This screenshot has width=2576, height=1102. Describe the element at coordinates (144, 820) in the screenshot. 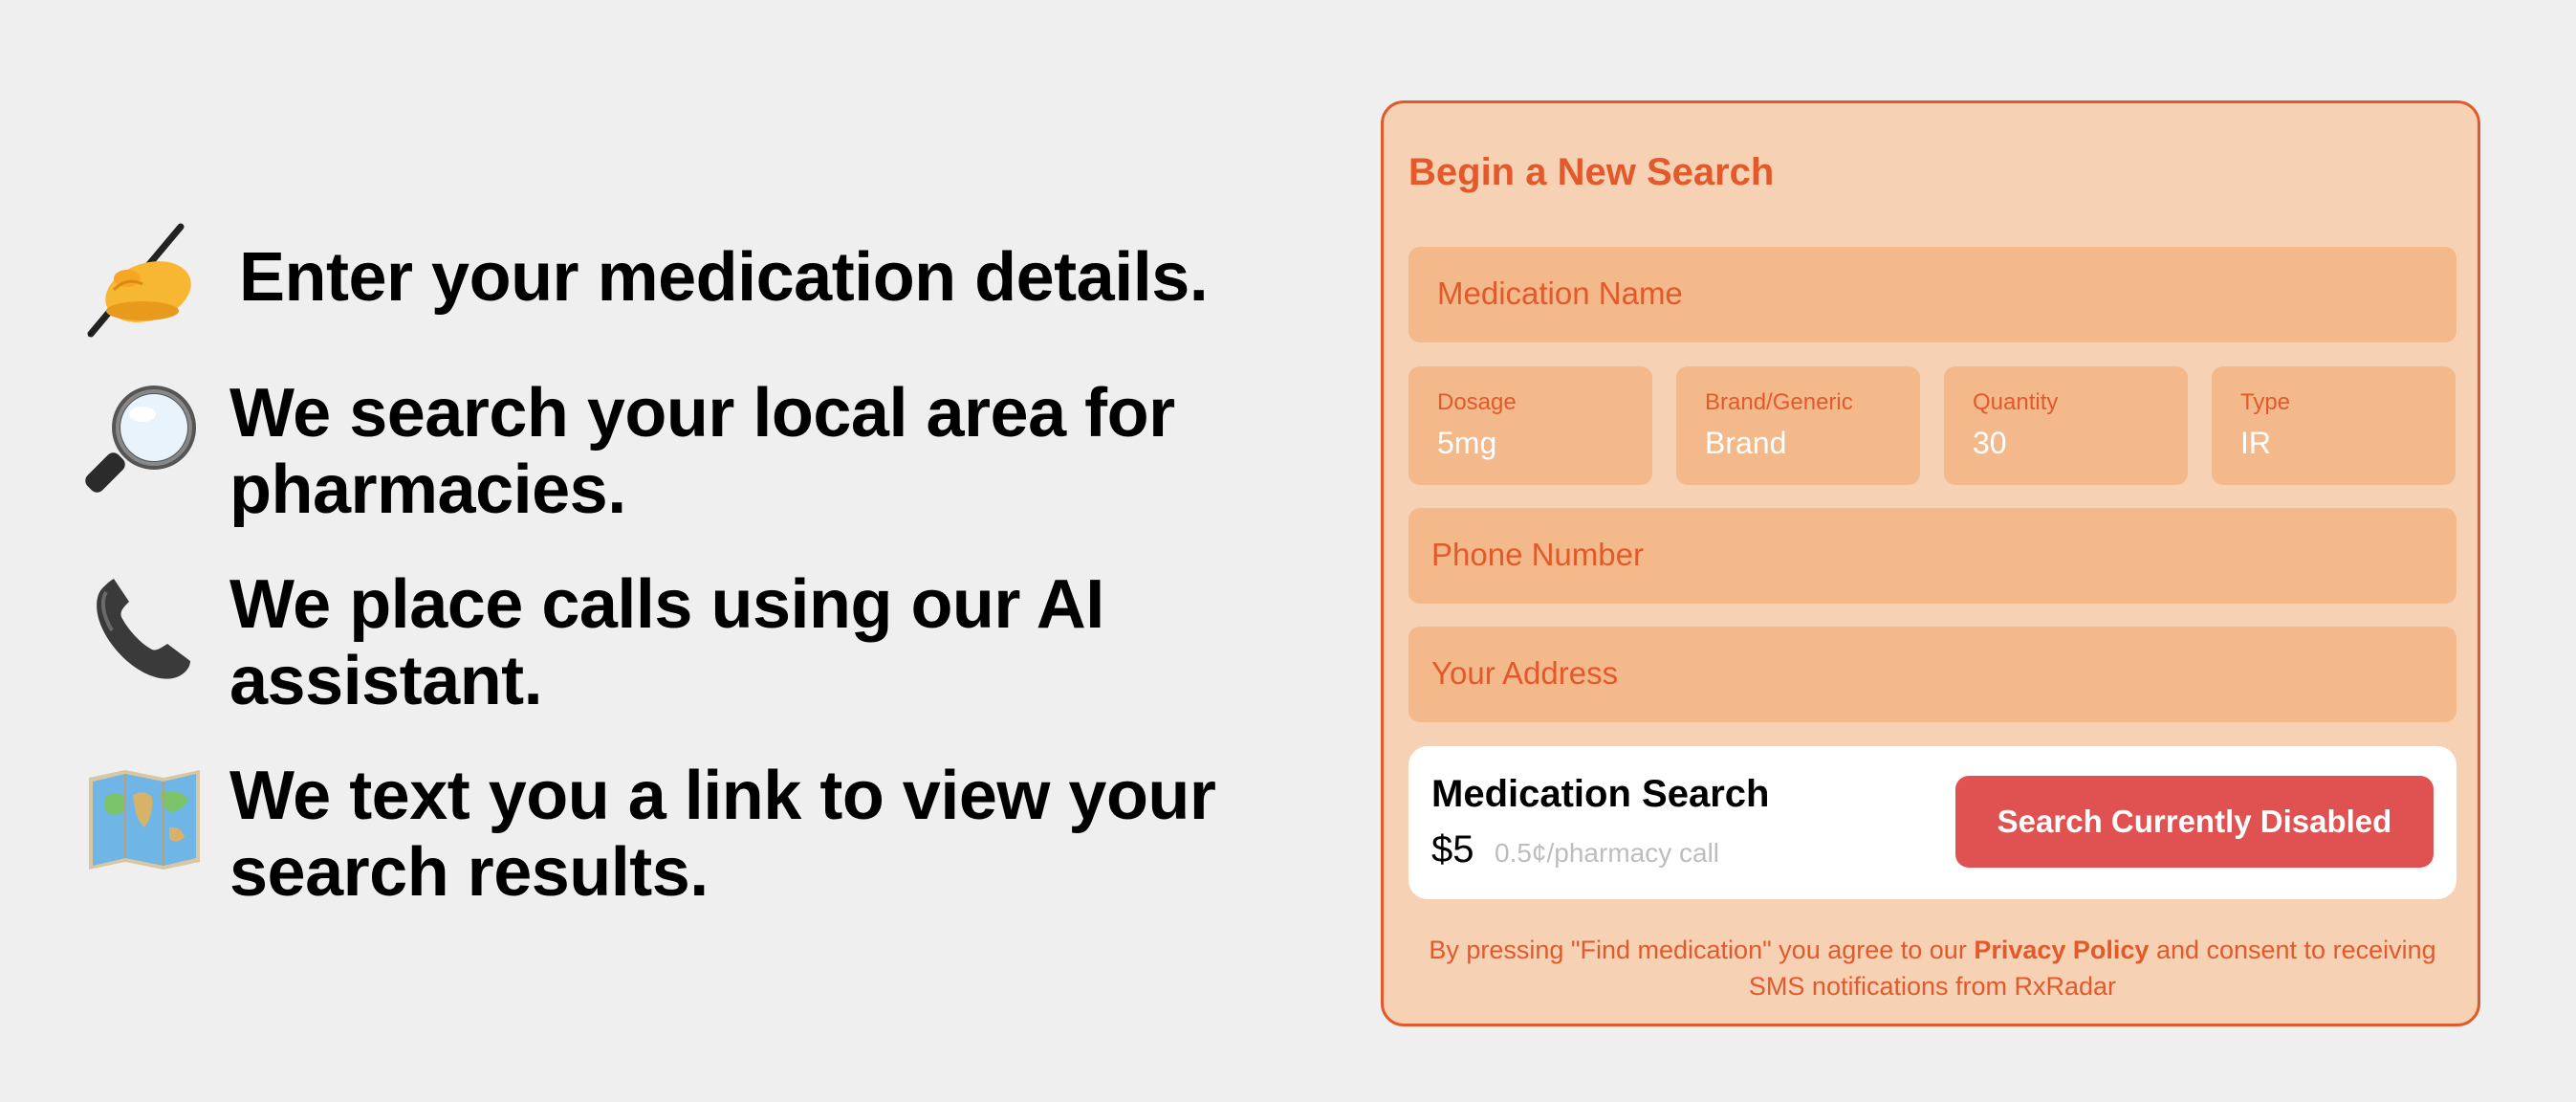

I see `world-map-icon` at that location.